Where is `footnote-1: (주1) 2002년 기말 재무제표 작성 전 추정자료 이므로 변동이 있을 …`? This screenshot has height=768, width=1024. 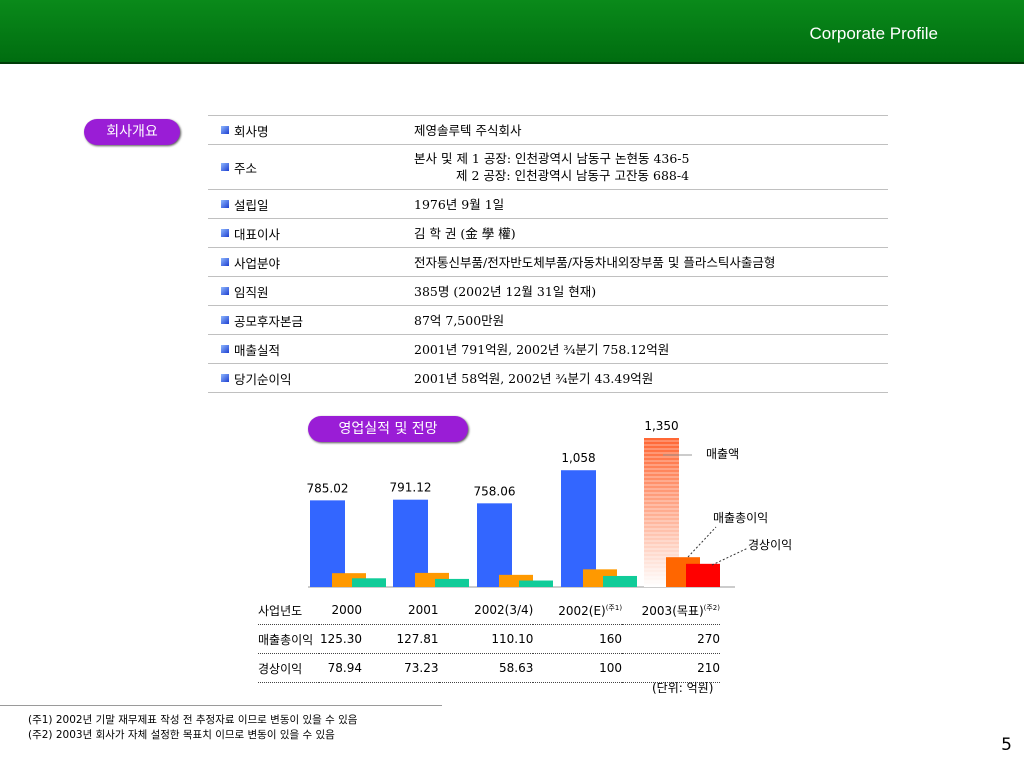 footnote-1: (주1) 2002년 기말 재무제표 작성 전 추정자료 이므로 변동이 있을 … is located at coordinates (193, 720).